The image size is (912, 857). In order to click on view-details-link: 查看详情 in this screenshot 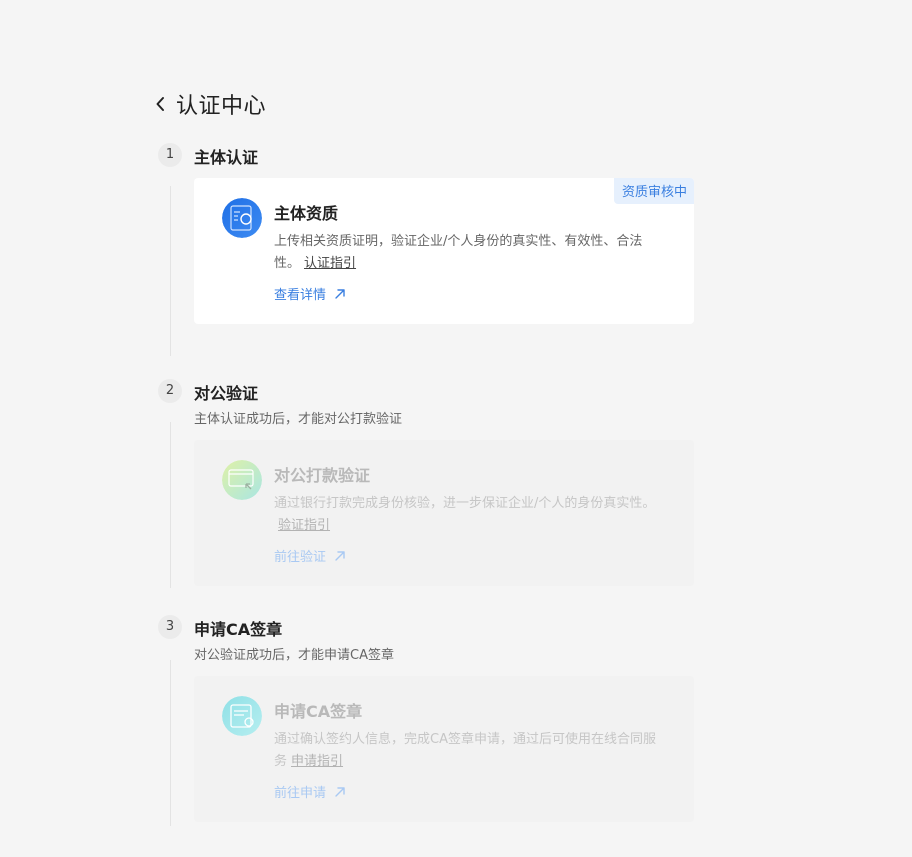, I will do `click(310, 293)`.